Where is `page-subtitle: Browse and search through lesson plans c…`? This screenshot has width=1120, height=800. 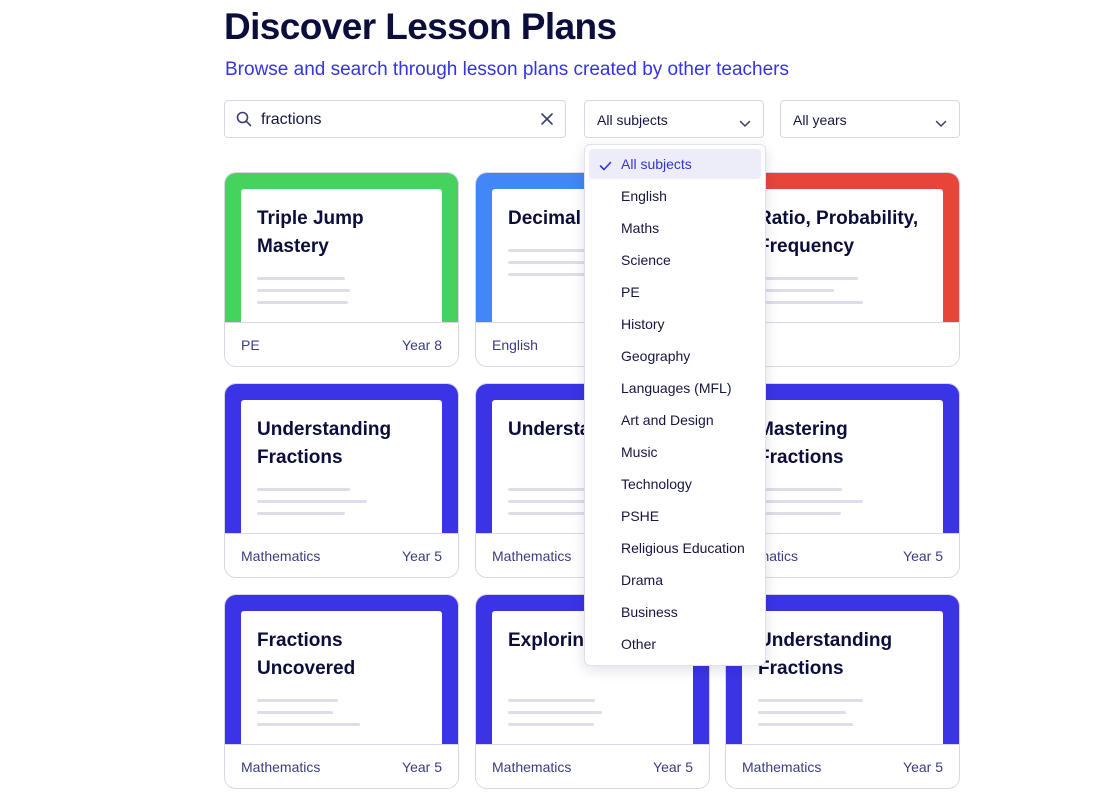 page-subtitle: Browse and search through lesson plans c… is located at coordinates (507, 69).